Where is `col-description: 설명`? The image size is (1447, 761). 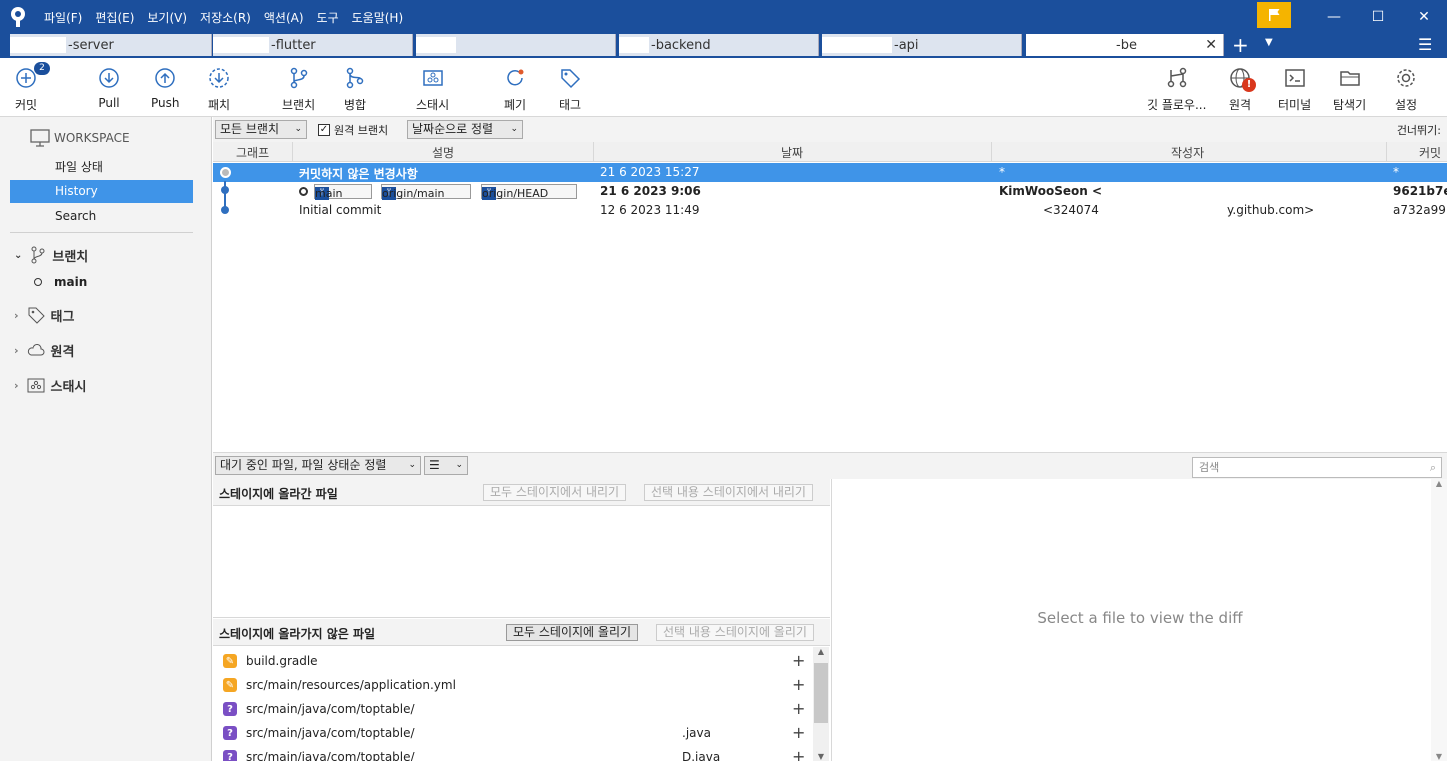 col-description: 설명 is located at coordinates (443, 152).